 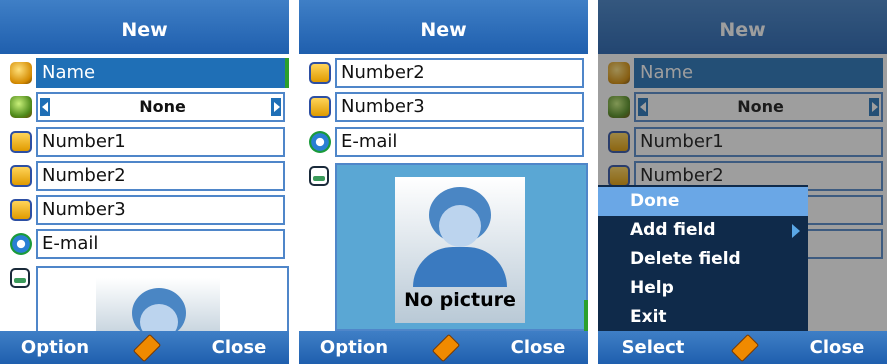 I want to click on group-icon, so click(x=21, y=107).